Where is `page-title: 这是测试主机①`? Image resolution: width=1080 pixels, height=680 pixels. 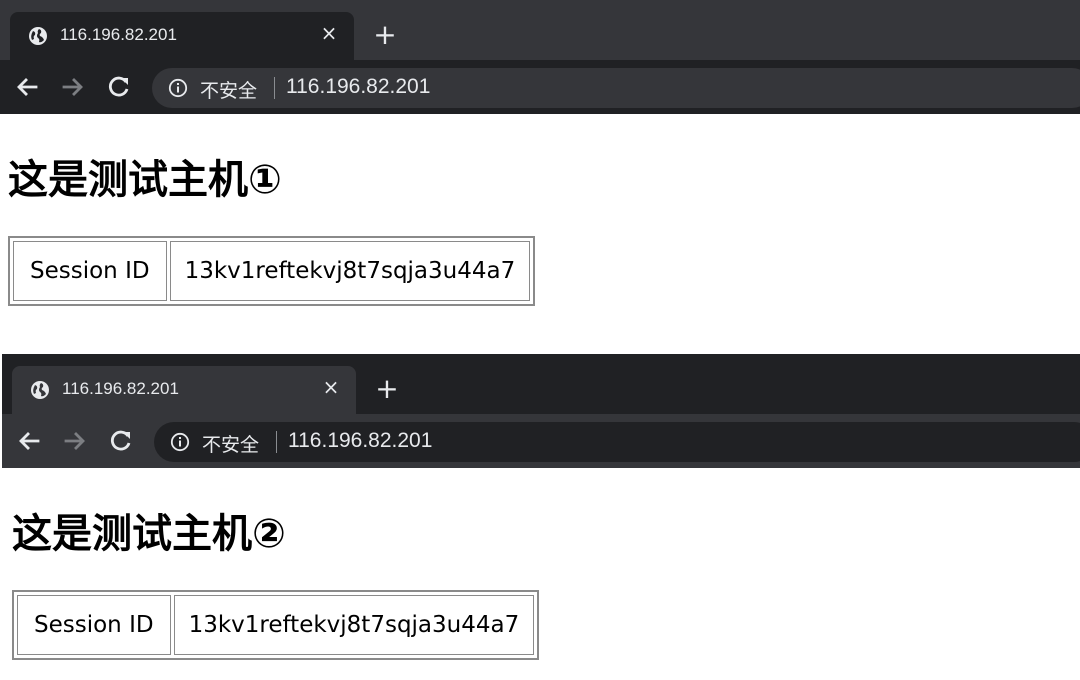
page-title: 这是测试主机① is located at coordinates (145, 180).